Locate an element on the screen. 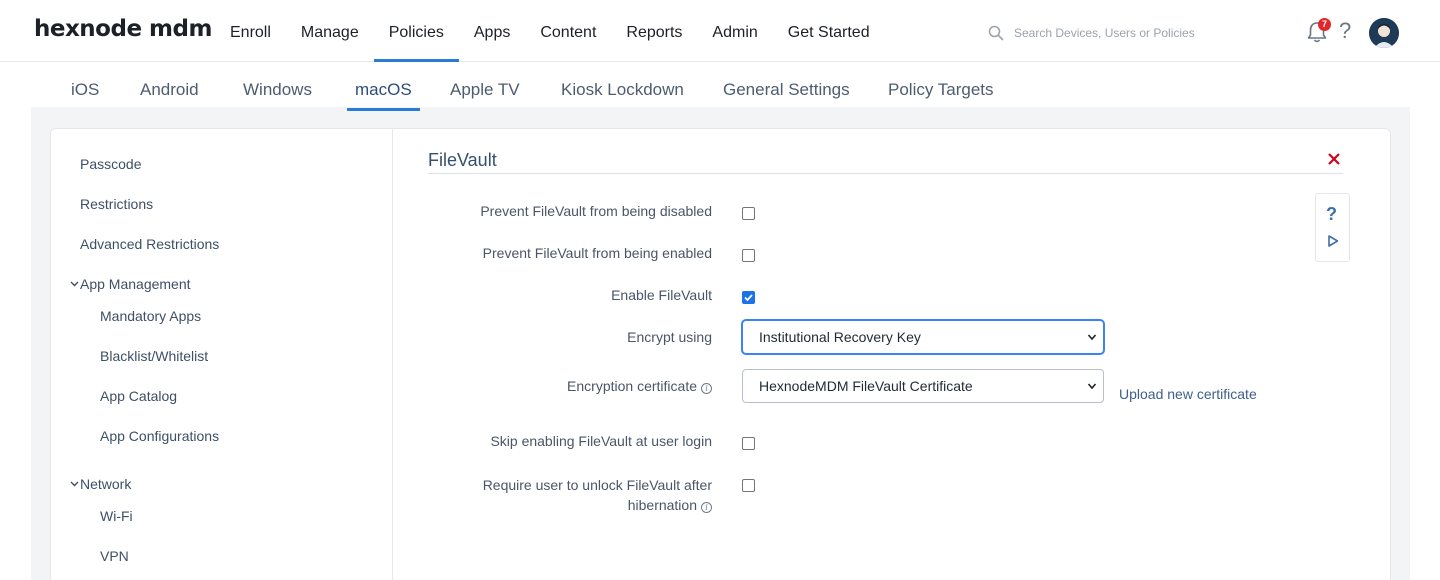 Image resolution: width=1440 pixels, height=580 pixels. global-search is located at coordinates (1133, 33).